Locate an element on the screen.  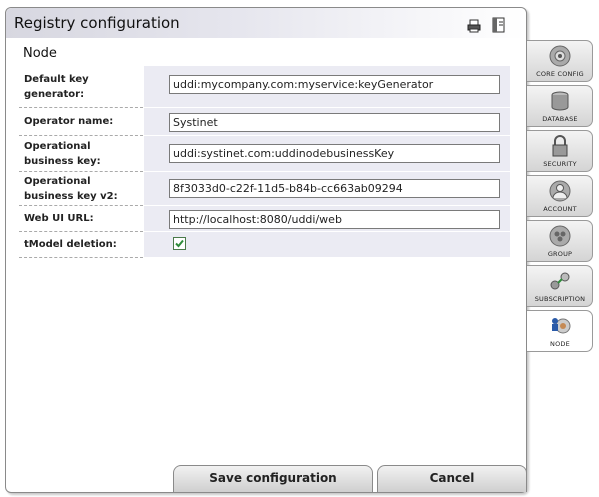
tab-label: DATABASE is located at coordinates (560, 119).